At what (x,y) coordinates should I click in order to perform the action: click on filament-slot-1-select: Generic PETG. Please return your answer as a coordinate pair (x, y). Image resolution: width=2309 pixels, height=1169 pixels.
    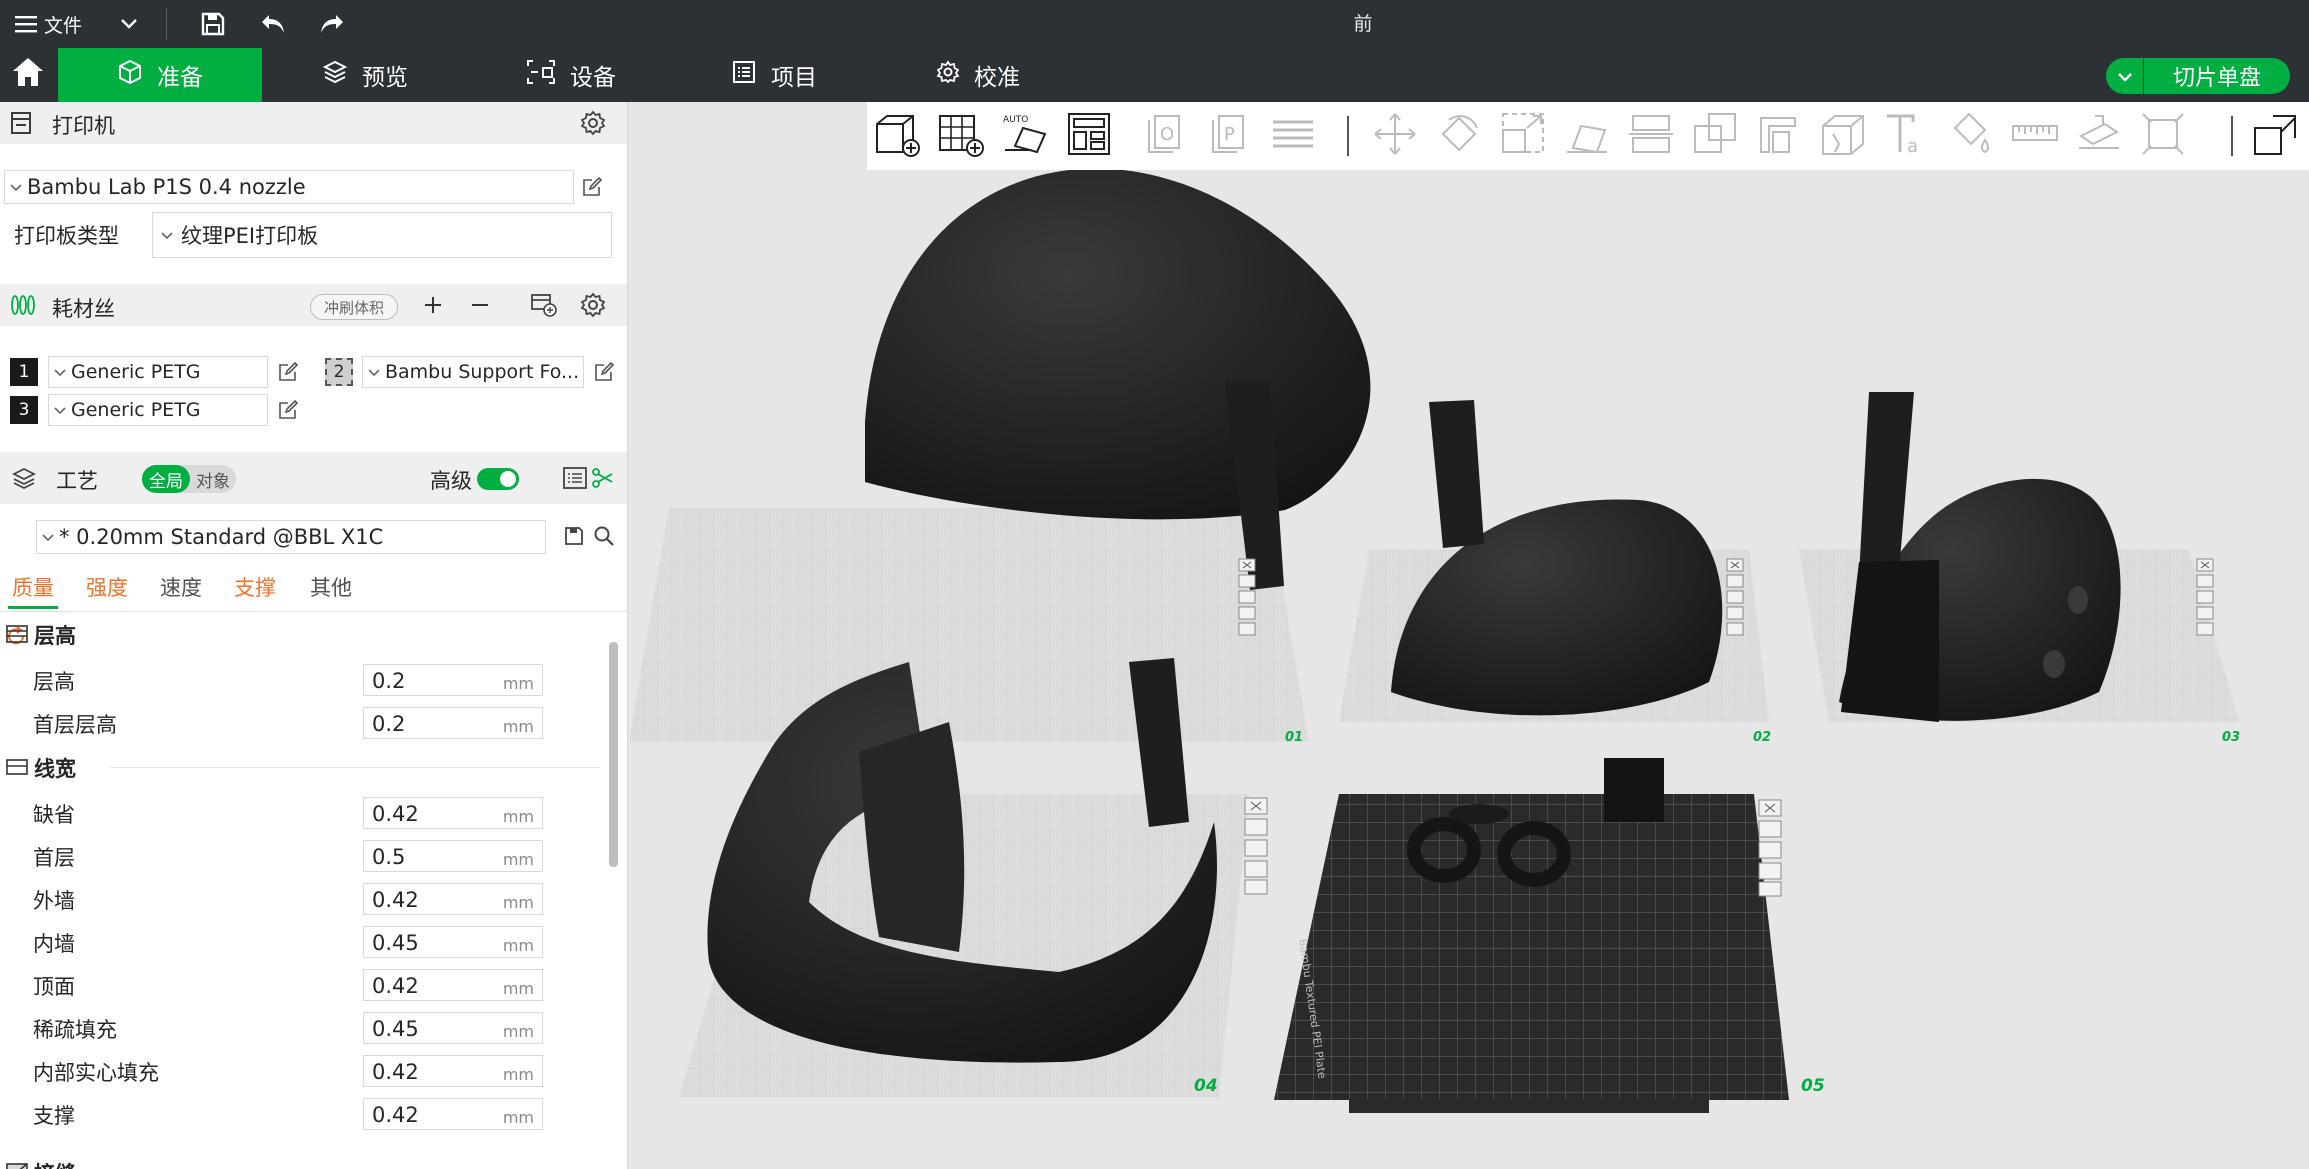
    Looking at the image, I should click on (158, 372).